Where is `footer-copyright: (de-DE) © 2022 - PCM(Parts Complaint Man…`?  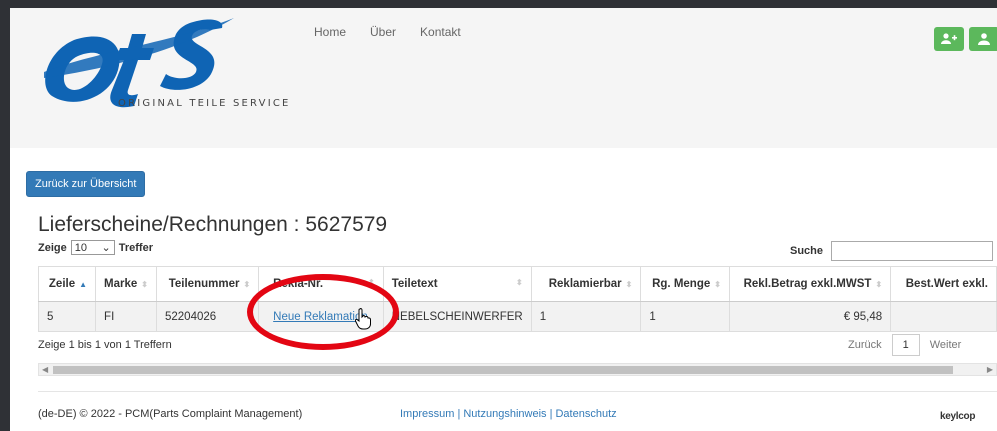 footer-copyright: (de-DE) © 2022 - PCM(Parts Complaint Man… is located at coordinates (170, 414).